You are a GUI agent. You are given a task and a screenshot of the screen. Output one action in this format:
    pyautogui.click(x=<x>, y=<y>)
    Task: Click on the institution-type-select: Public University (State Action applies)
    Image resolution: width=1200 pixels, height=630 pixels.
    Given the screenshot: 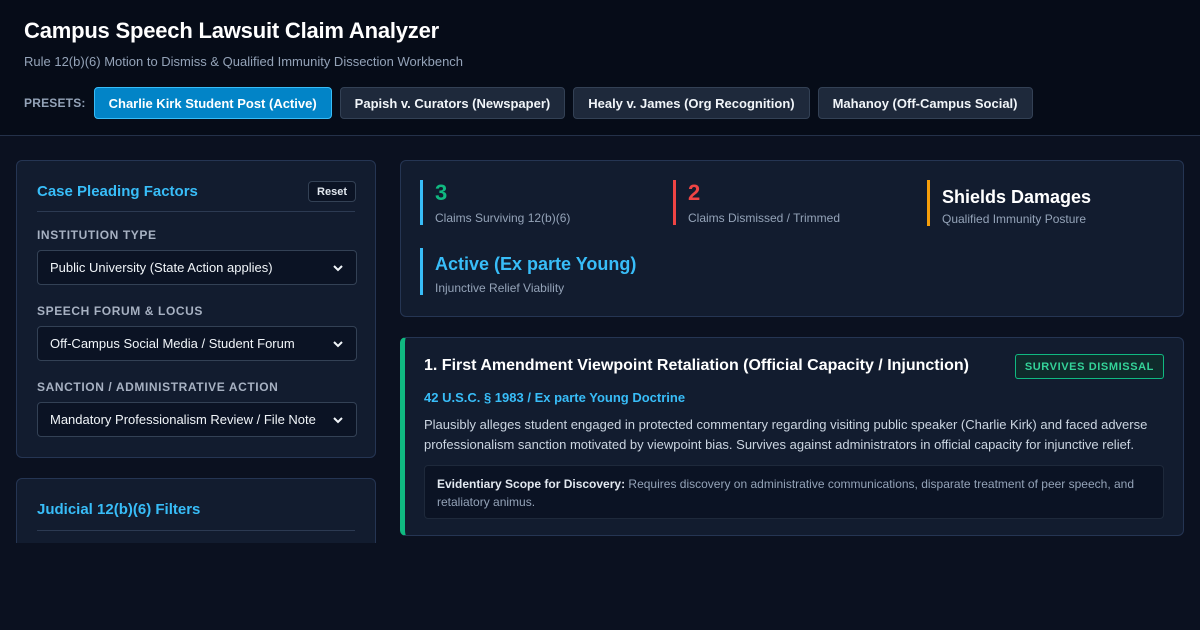 What is the action you would take?
    pyautogui.click(x=197, y=267)
    